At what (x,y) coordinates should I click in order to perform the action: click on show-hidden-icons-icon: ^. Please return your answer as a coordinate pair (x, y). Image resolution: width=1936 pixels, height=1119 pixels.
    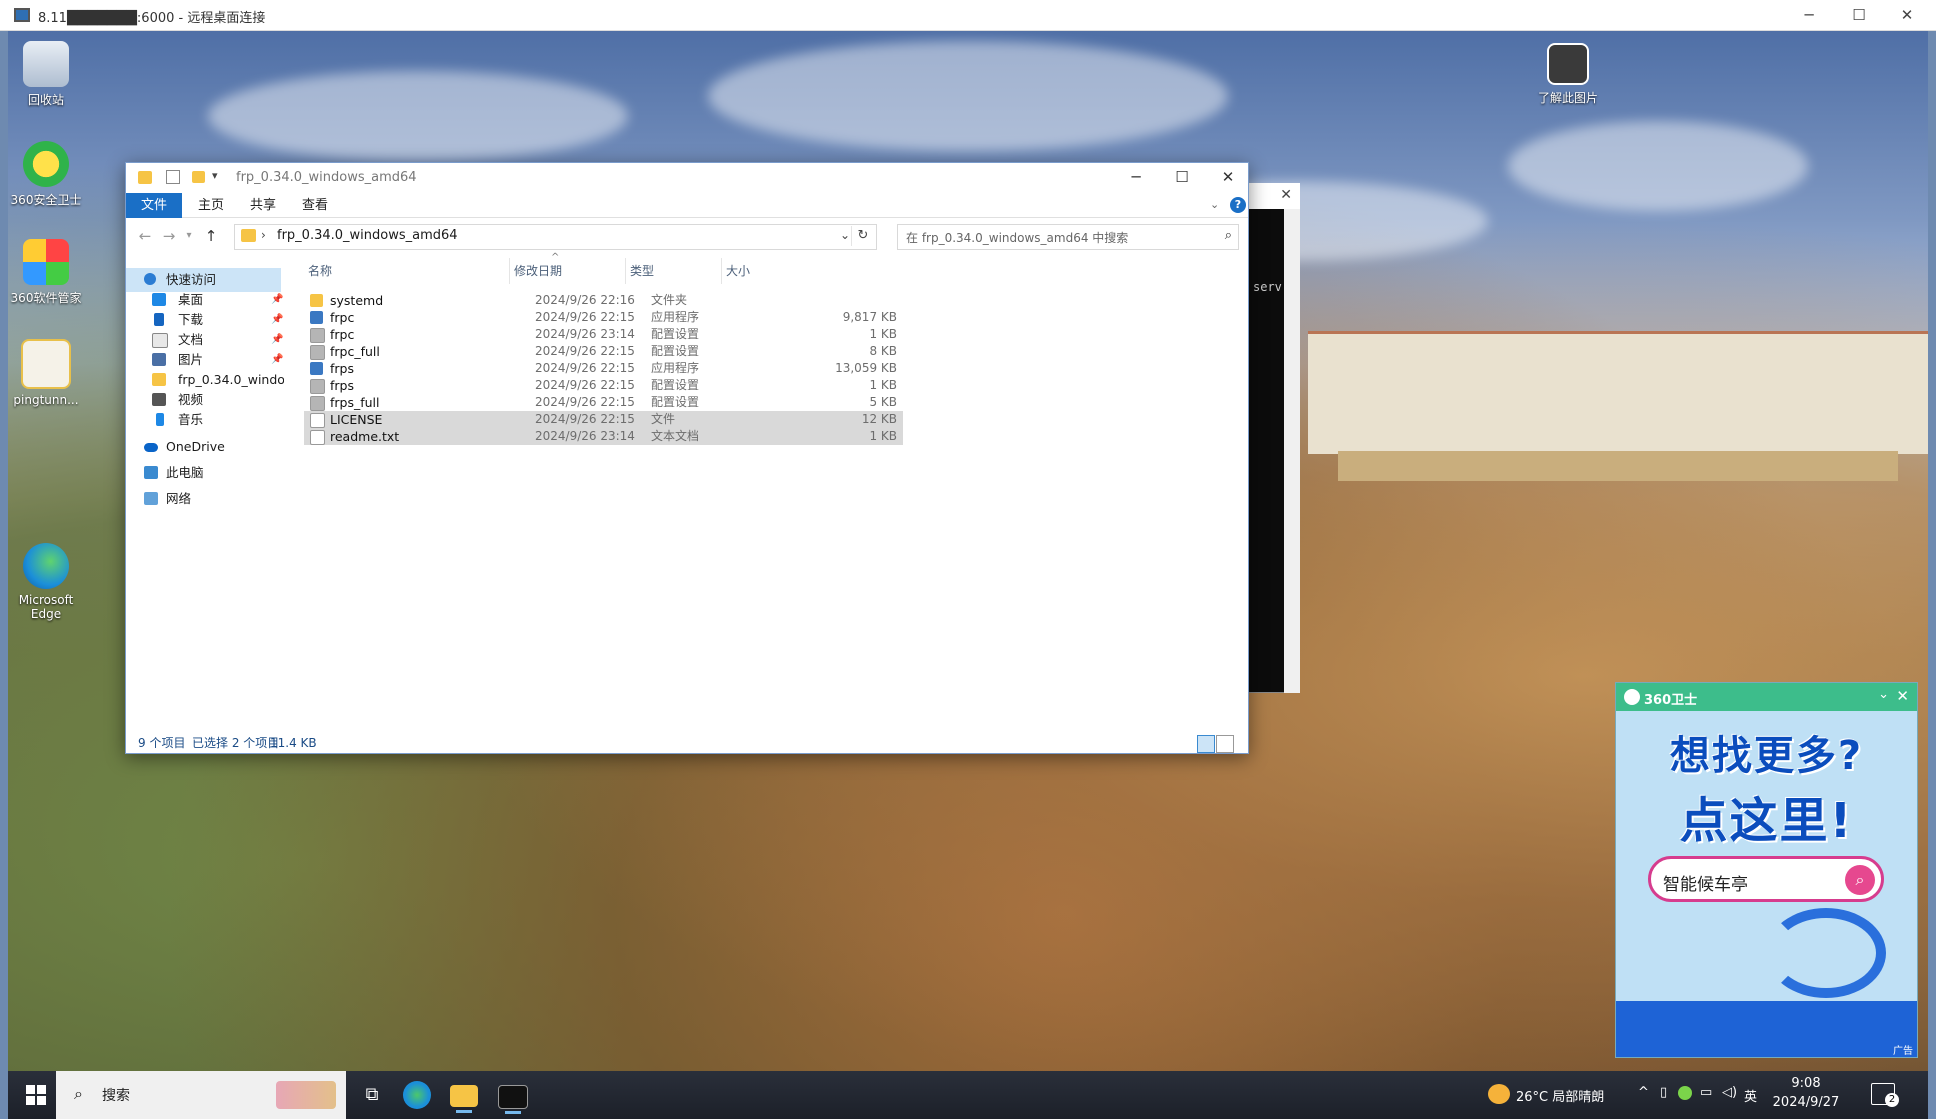
    Looking at the image, I should click on (1643, 1092).